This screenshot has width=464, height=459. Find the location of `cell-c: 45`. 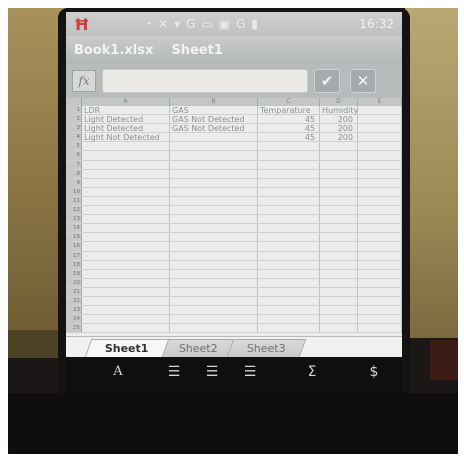

cell-c: 45 is located at coordinates (289, 137).